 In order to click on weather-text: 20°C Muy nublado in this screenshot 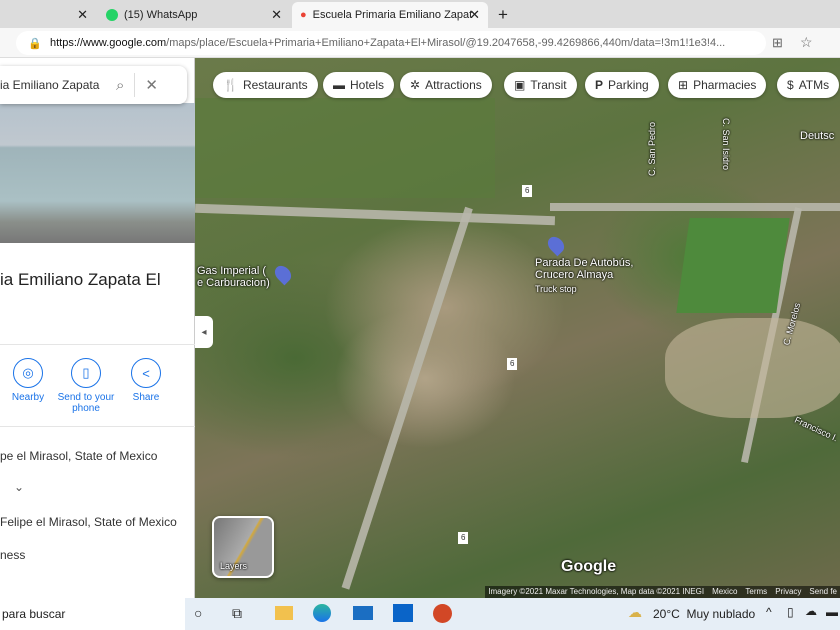, I will do `click(704, 614)`.